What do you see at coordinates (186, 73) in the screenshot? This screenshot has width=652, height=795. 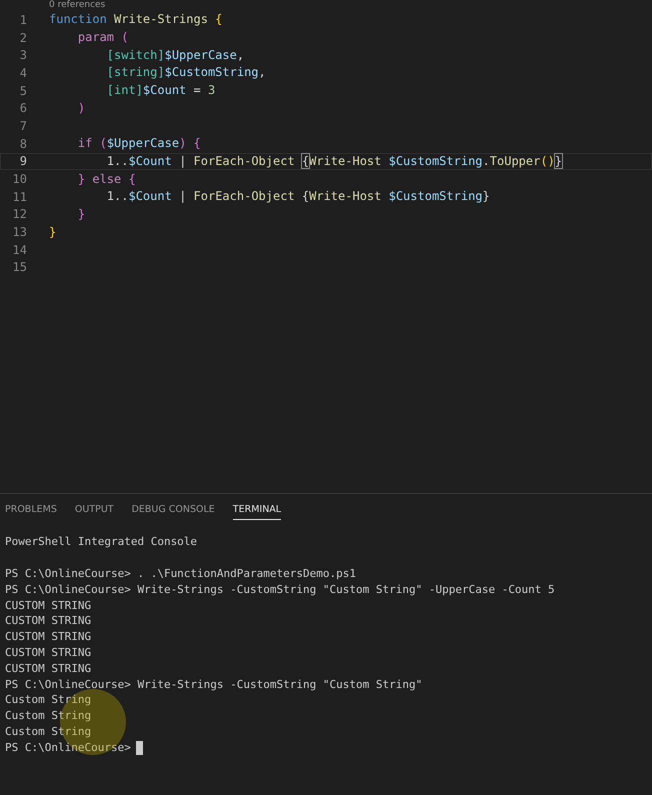 I see `code-text: [string]$CustomString,` at bounding box center [186, 73].